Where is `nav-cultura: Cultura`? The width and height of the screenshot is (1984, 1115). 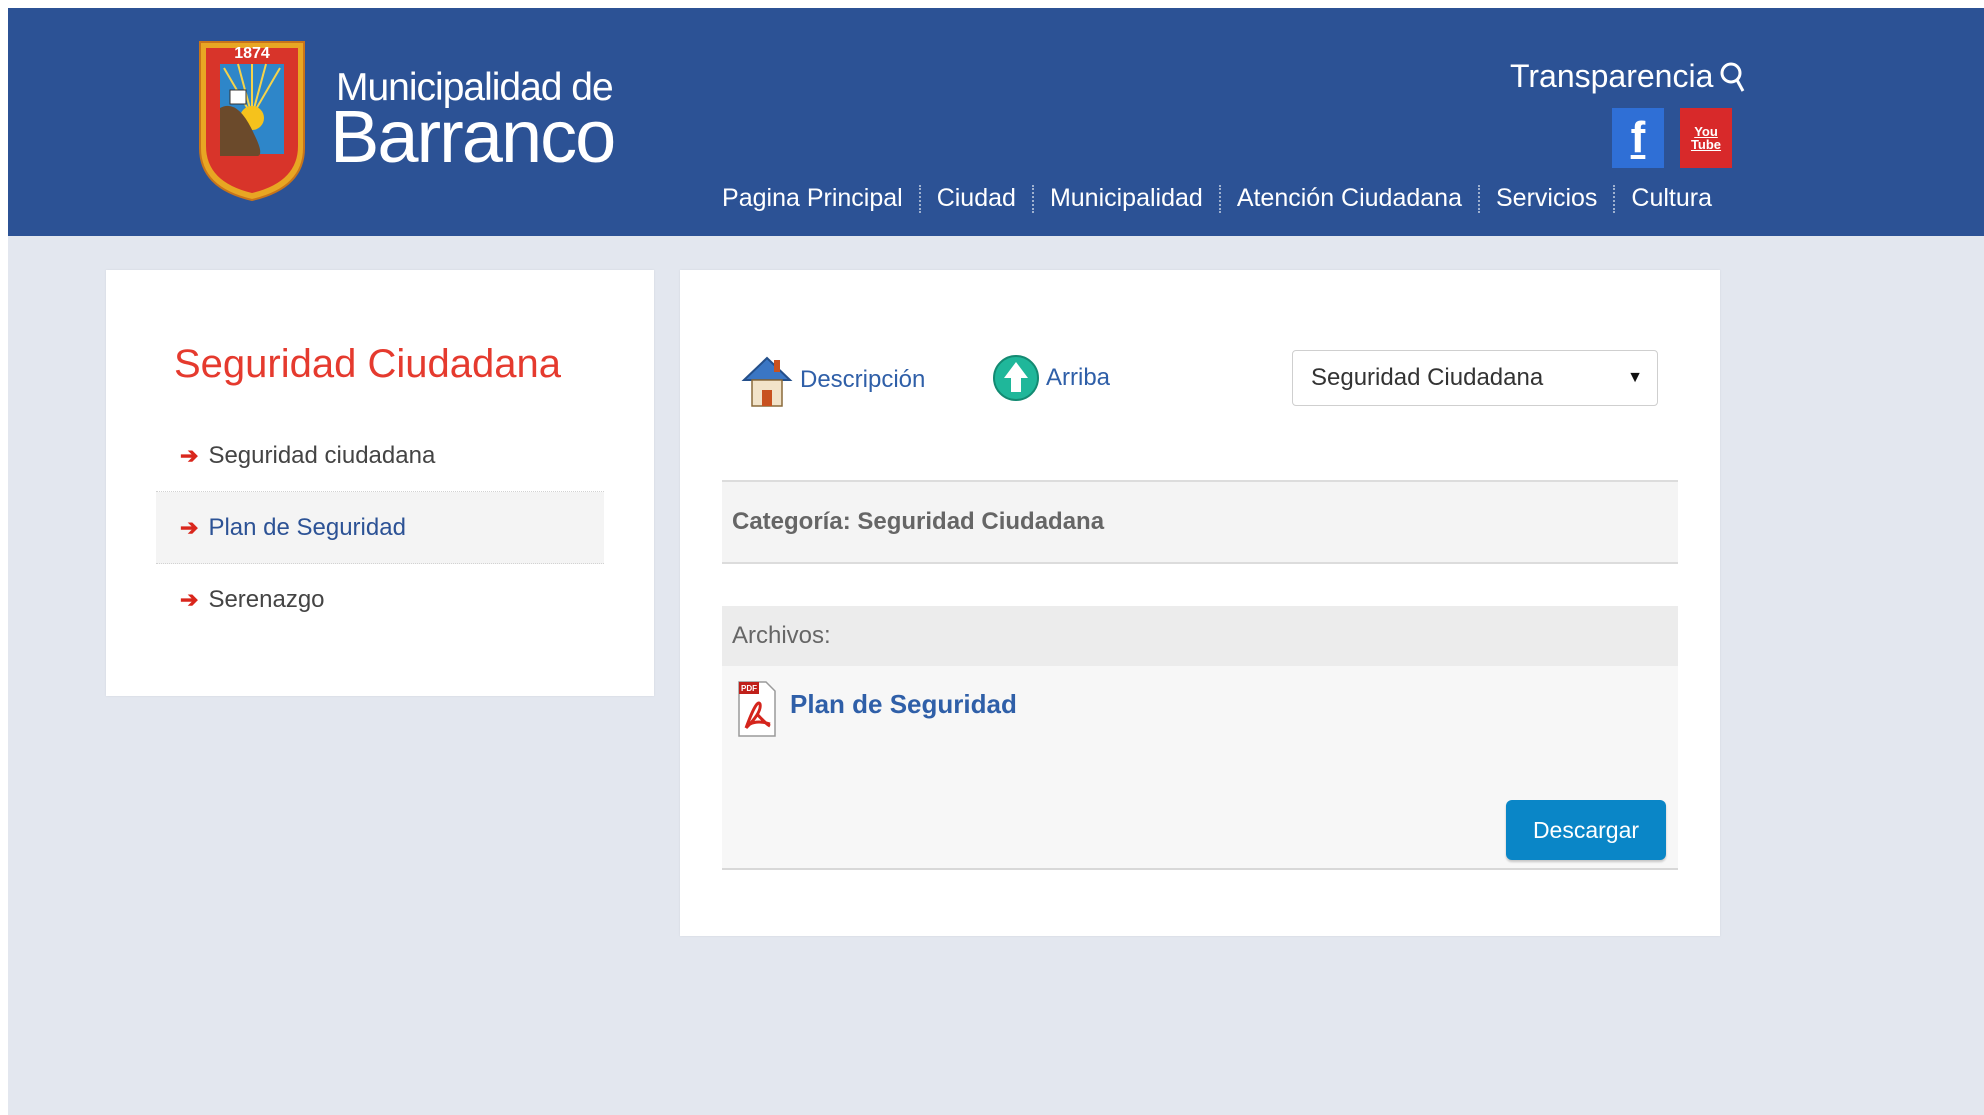 nav-cultura: Cultura is located at coordinates (1663, 198).